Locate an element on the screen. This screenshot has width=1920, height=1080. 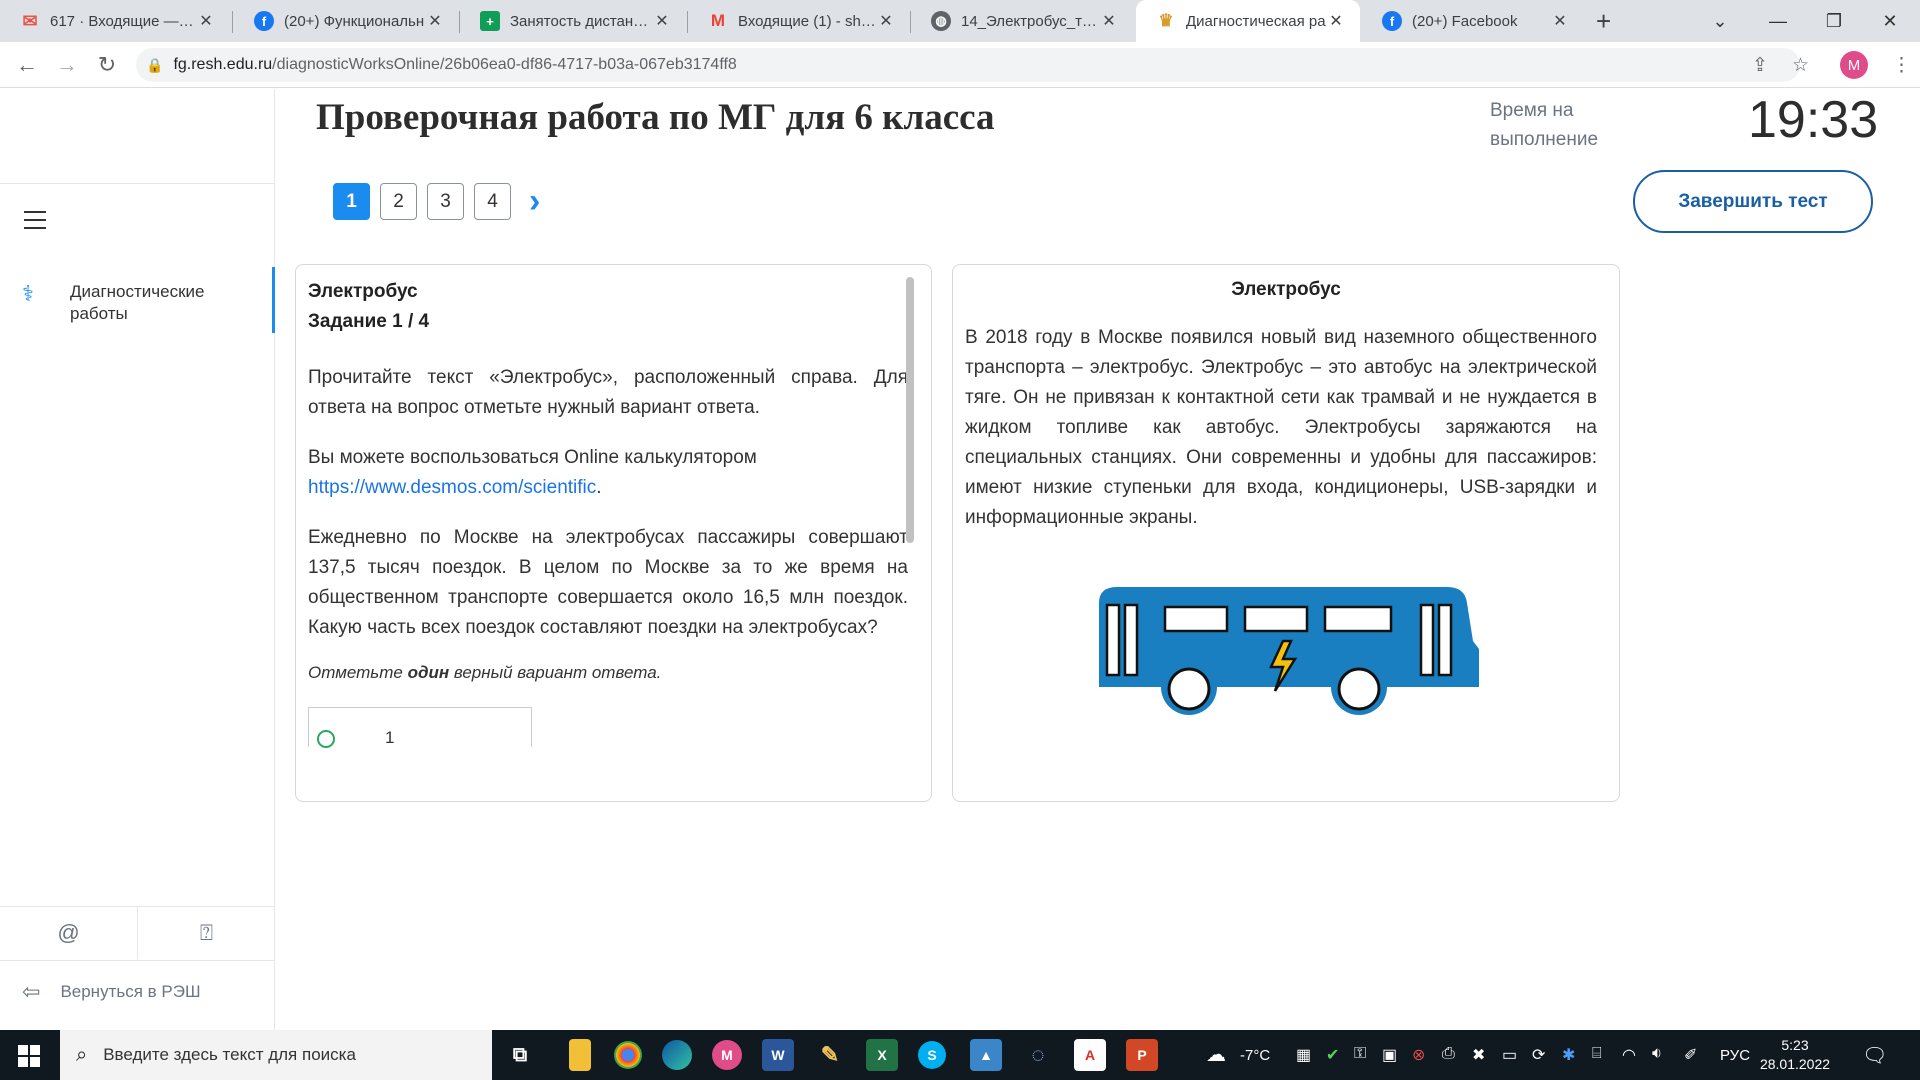
back-to-resh-link: ⇦ Вернуться в РЭШ is located at coordinates (111, 992).